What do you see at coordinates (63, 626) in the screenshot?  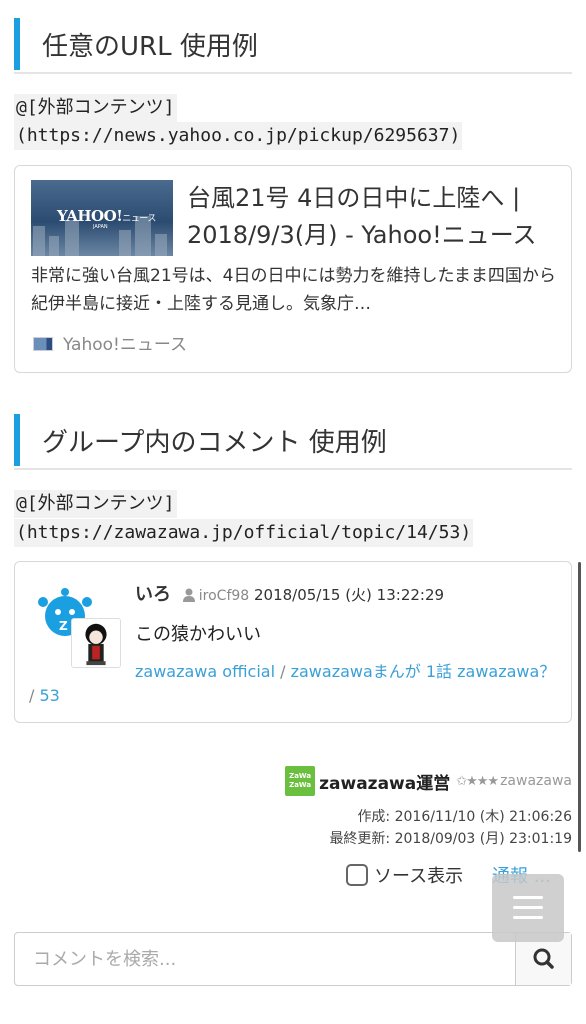 I see `svg-text: Z` at bounding box center [63, 626].